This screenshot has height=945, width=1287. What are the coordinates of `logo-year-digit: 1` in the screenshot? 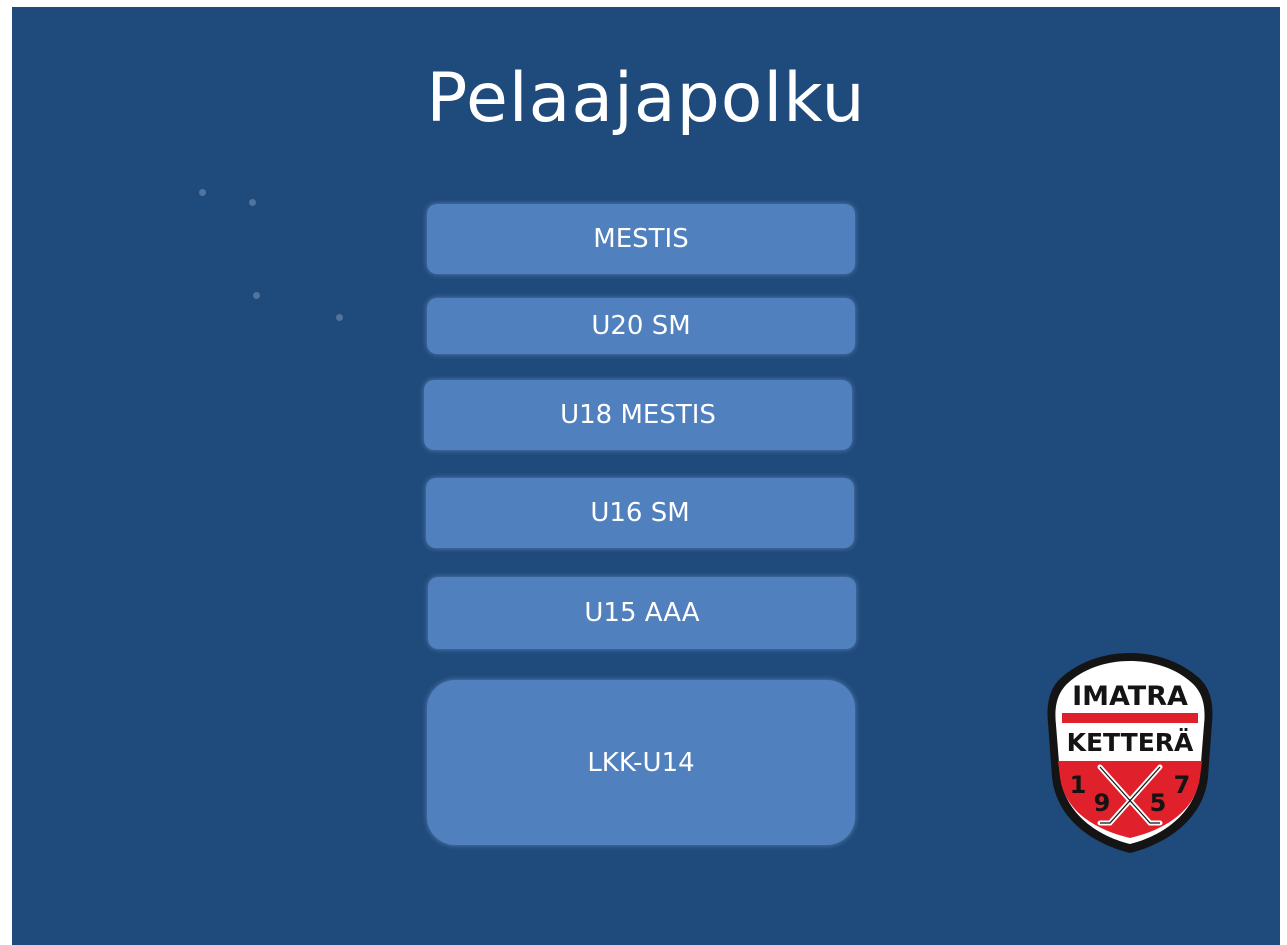 It's located at (1078, 785).